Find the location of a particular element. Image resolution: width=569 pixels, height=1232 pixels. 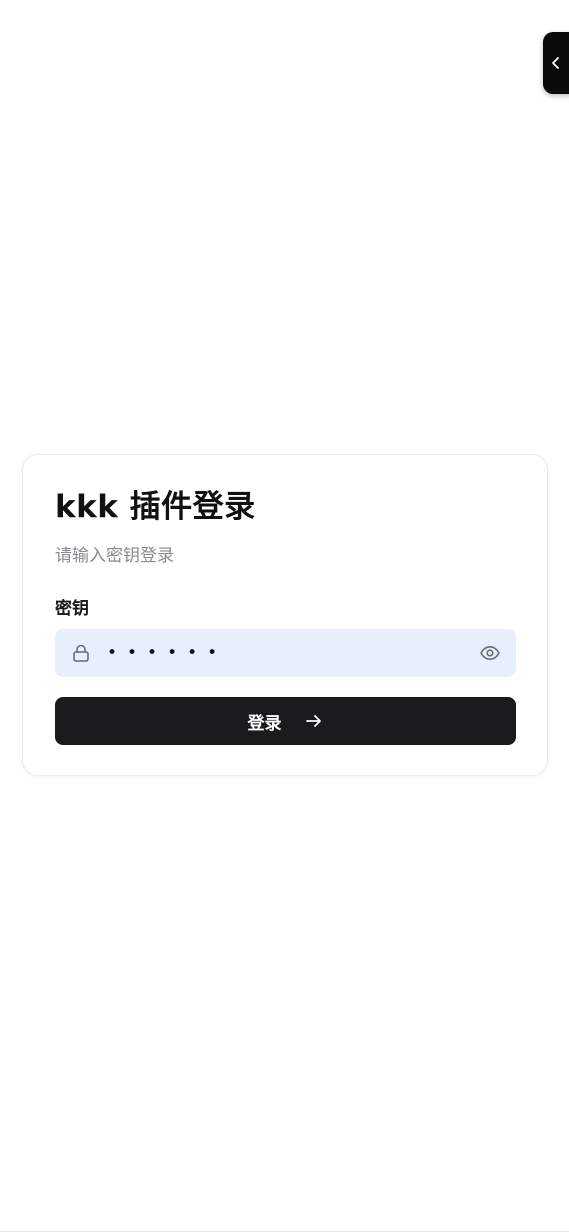

arrow-right-icon is located at coordinates (313, 721).